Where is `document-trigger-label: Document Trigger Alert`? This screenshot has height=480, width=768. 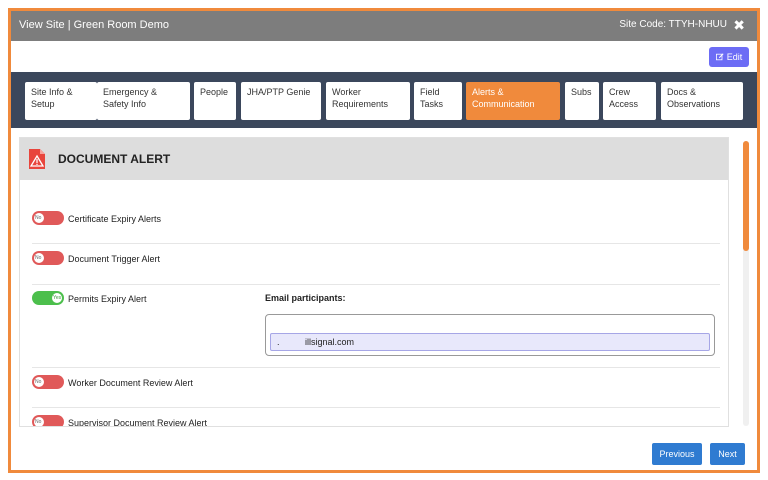 document-trigger-label: Document Trigger Alert is located at coordinates (114, 259).